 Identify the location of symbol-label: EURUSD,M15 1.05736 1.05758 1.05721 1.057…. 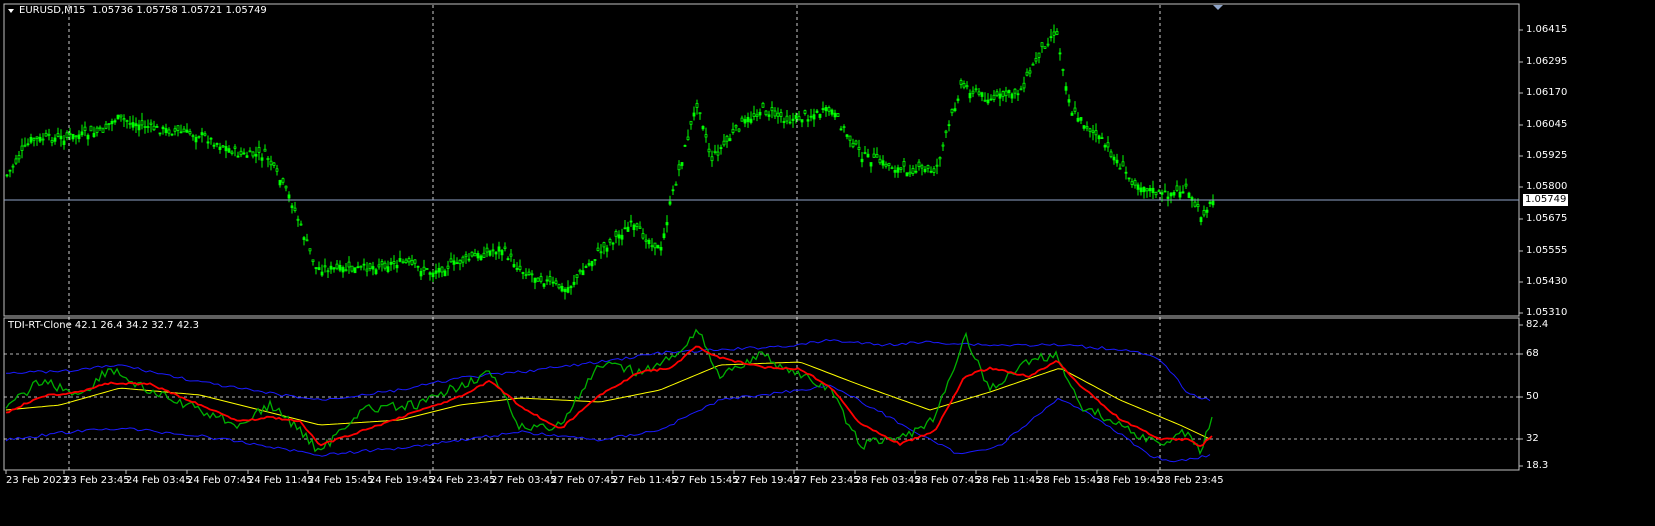
(143, 10).